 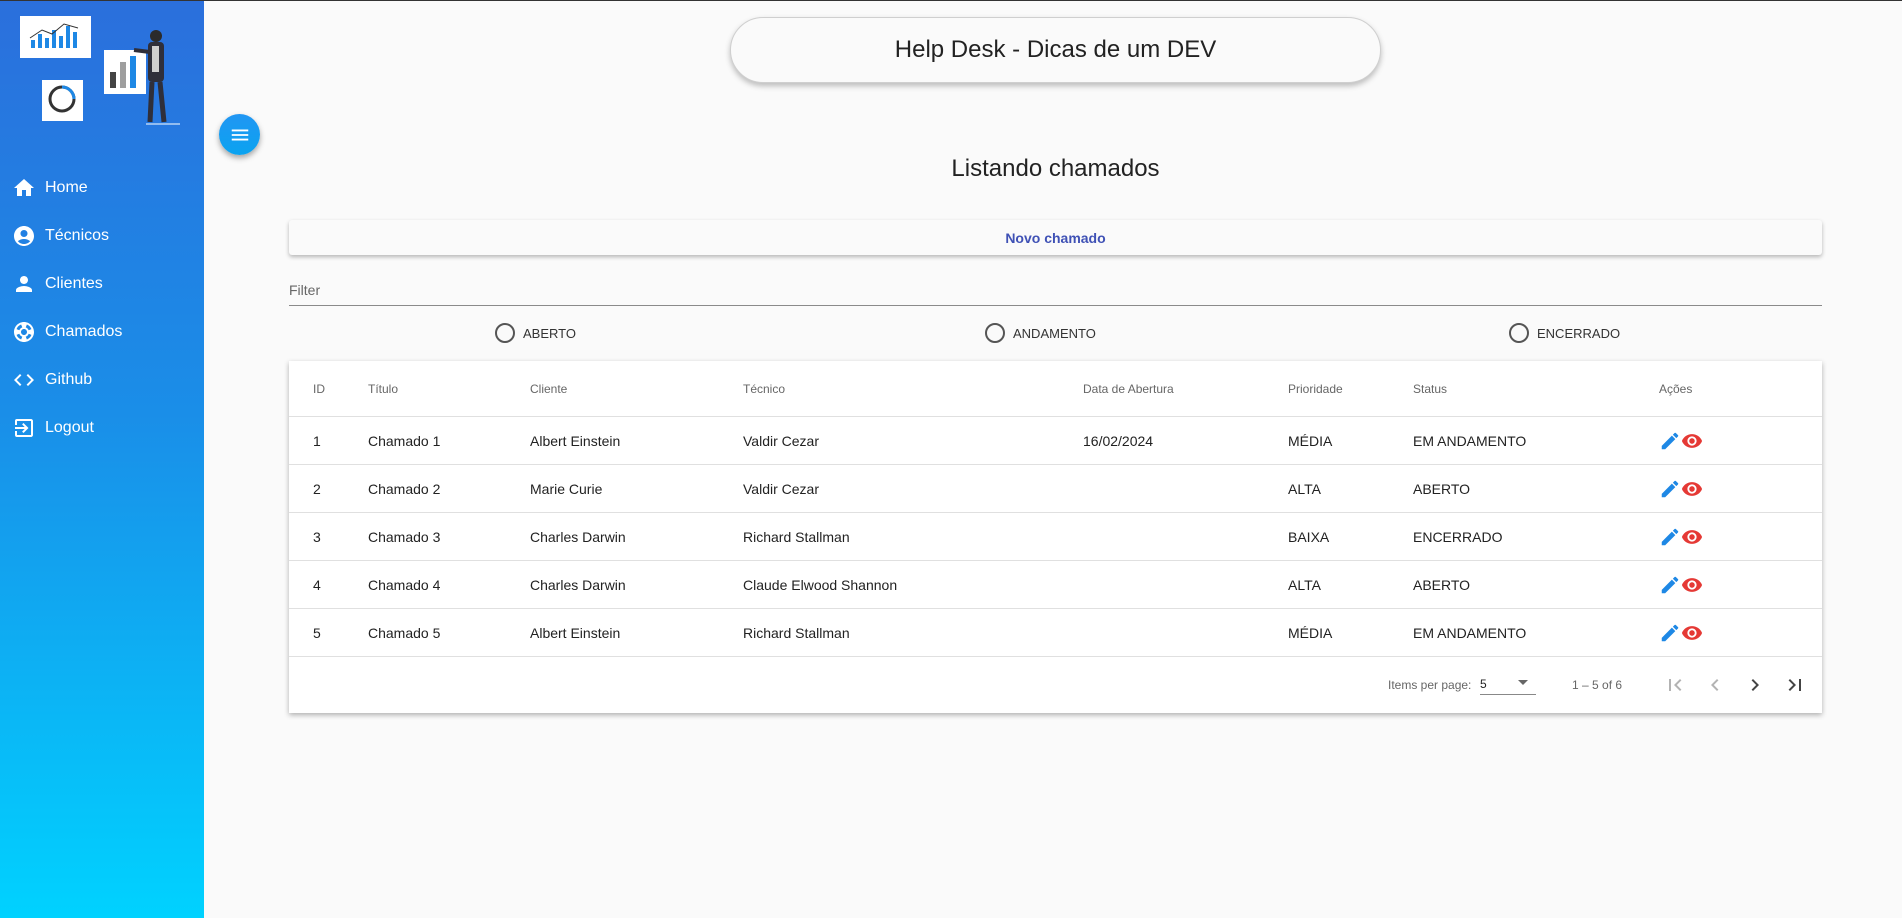 What do you see at coordinates (317, 440) in the screenshot?
I see `cell-id: 1` at bounding box center [317, 440].